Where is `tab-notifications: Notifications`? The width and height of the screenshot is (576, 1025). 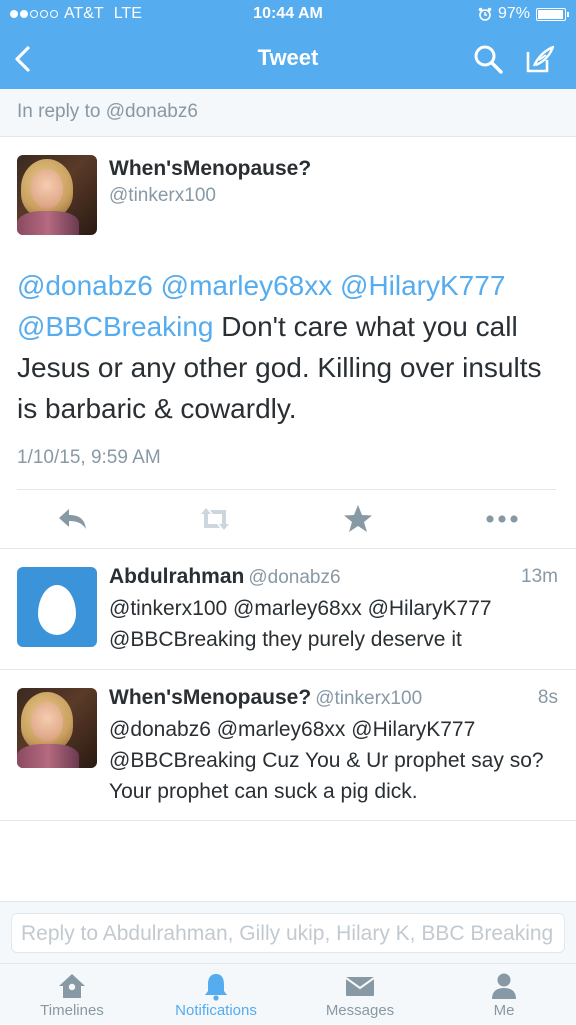 tab-notifications: Notifications is located at coordinates (216, 994).